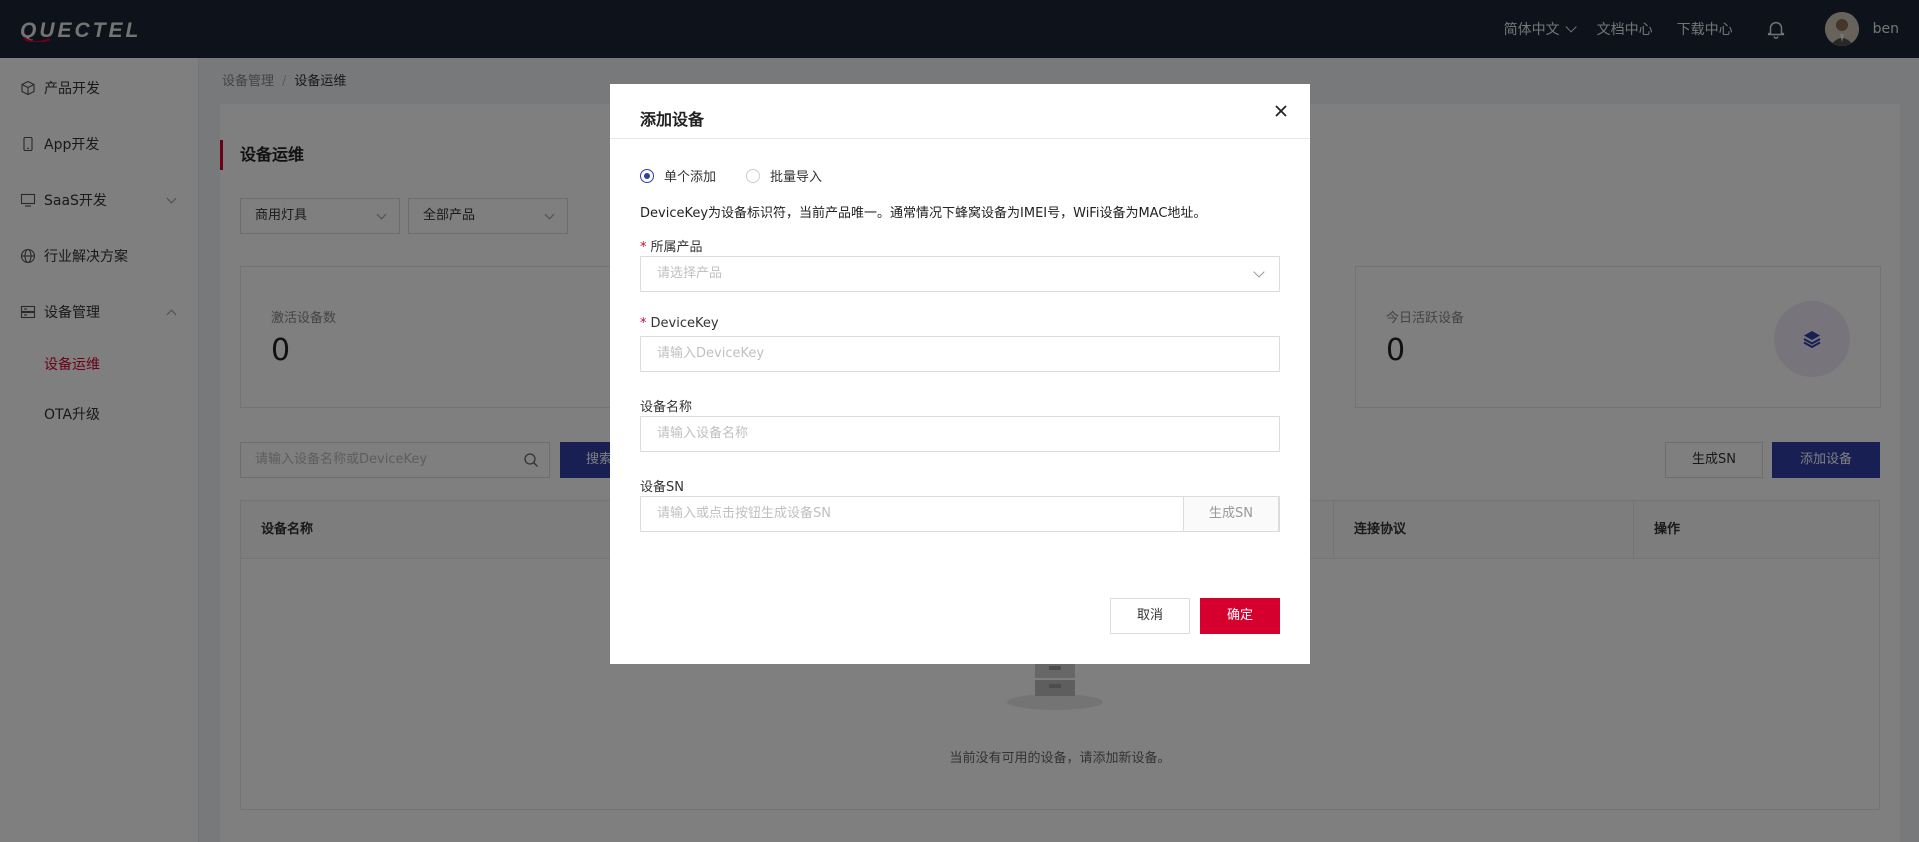 The image size is (1919, 842). What do you see at coordinates (1259, 272) in the screenshot?
I see `chevron-down-icon` at bounding box center [1259, 272].